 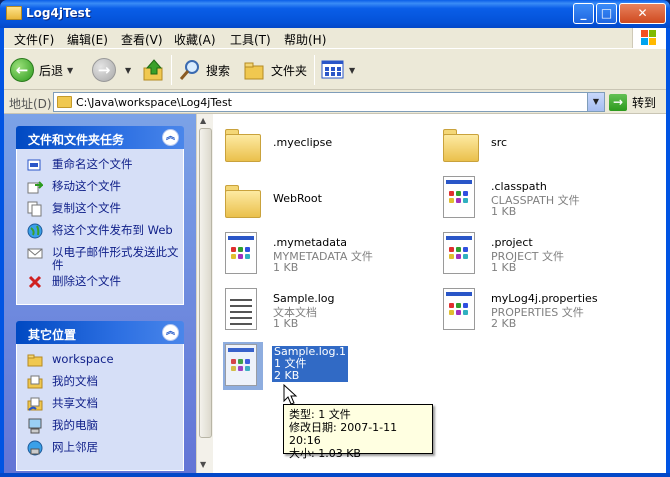 I want to click on views-icon, so click(x=332, y=69).